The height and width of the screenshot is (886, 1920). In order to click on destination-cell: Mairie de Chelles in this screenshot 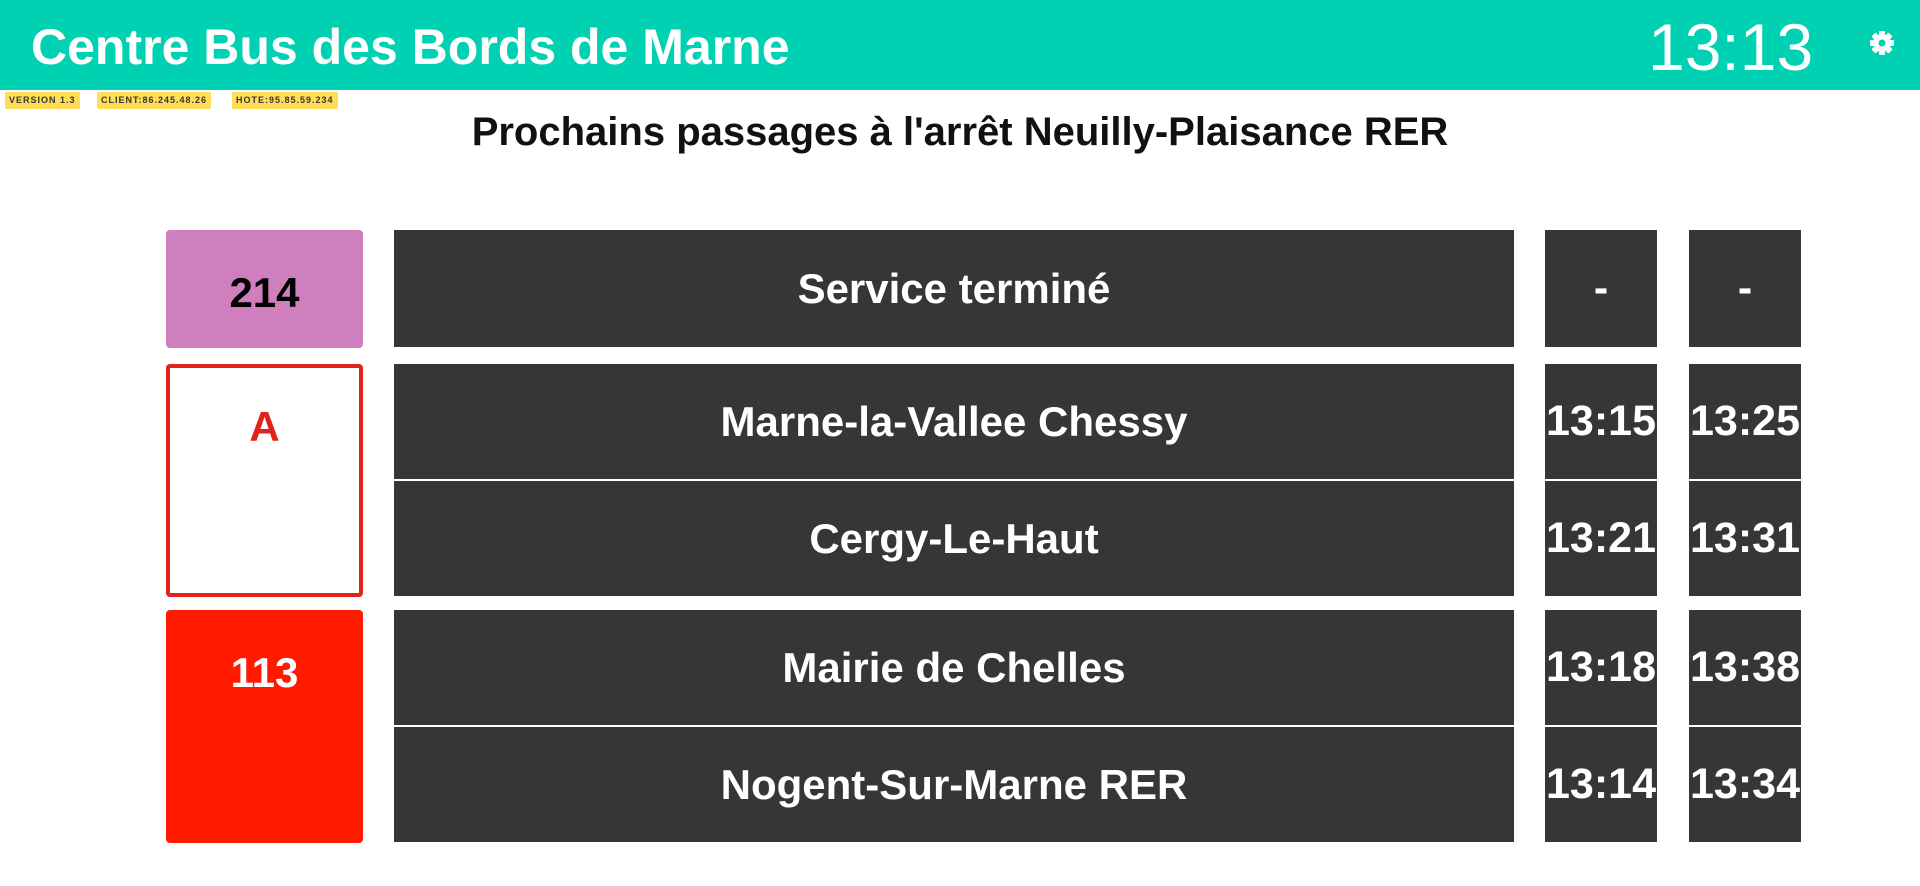, I will do `click(954, 667)`.